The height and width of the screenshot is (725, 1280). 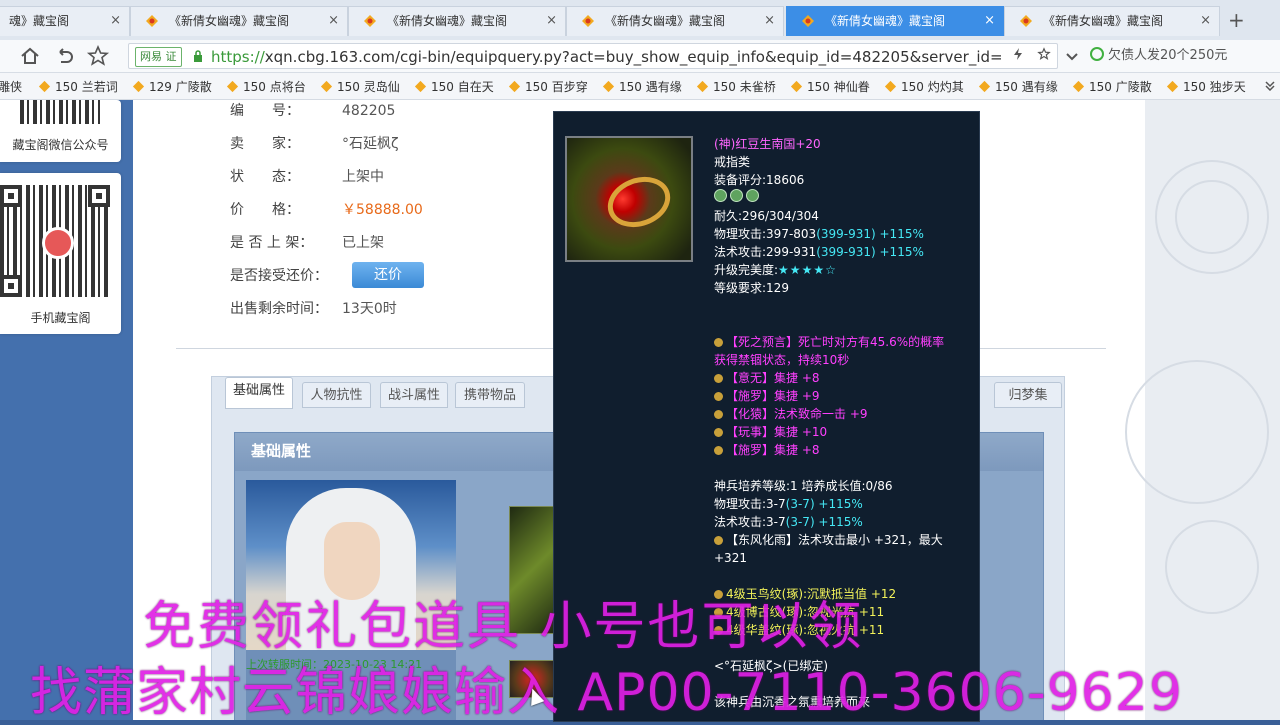 What do you see at coordinates (98, 56) in the screenshot?
I see `star-bookmark-icon` at bounding box center [98, 56].